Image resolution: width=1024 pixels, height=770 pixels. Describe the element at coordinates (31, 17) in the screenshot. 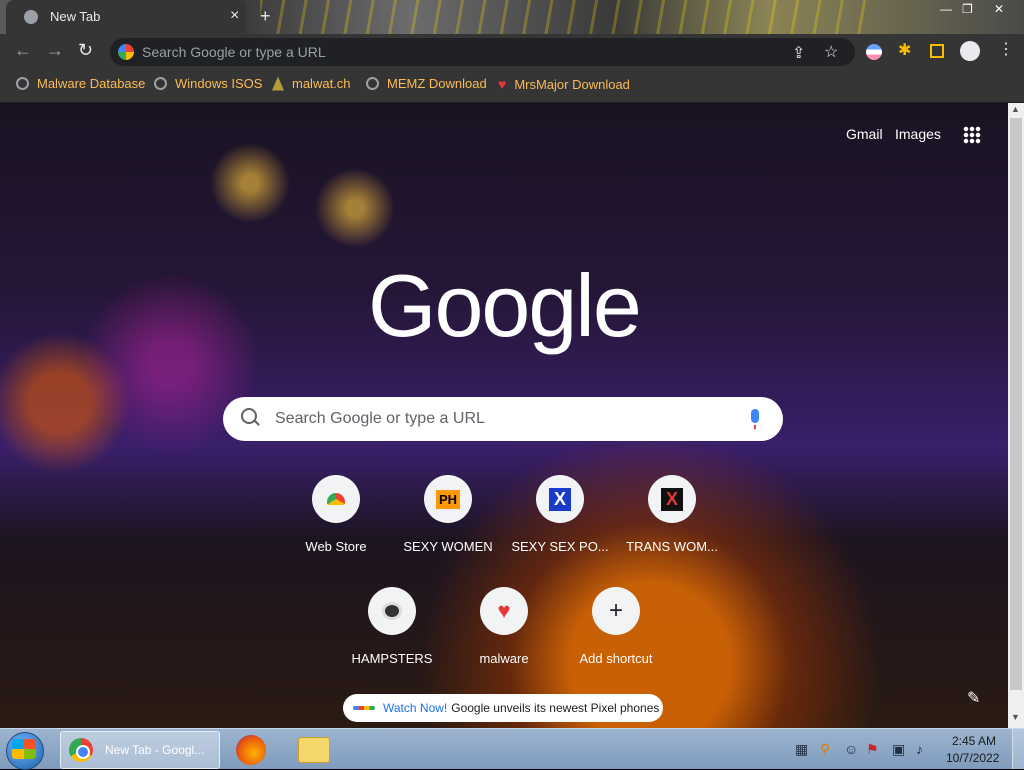

I see `tab-favicon-icon` at that location.